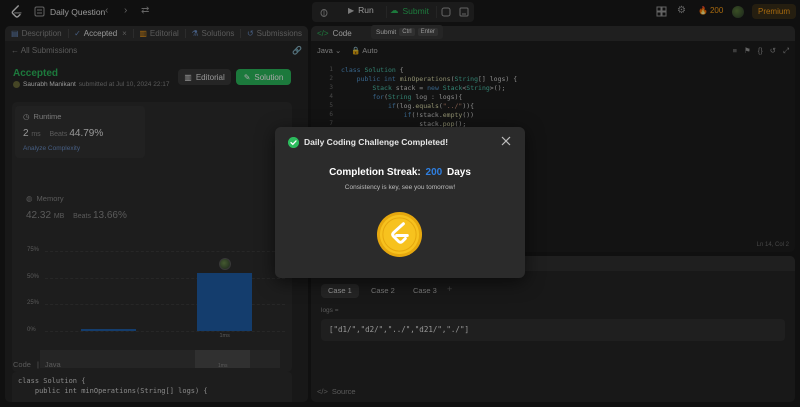  I want to click on close-icon, so click(506, 141).